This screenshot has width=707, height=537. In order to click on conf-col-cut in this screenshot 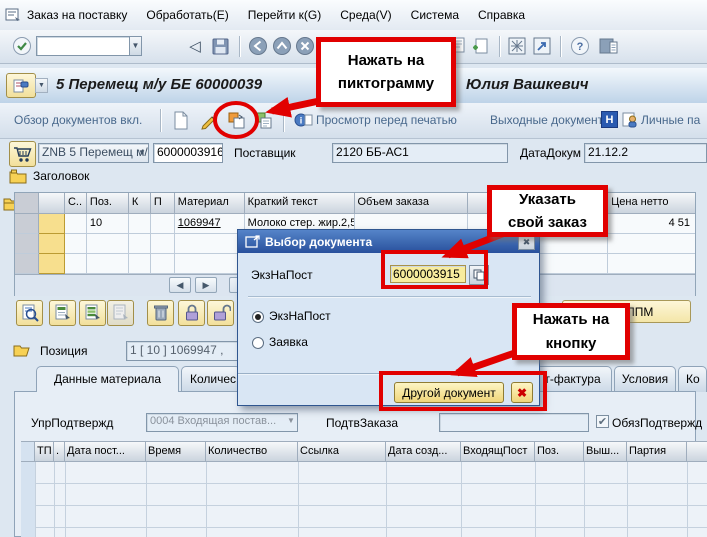, I will do `click(697, 451)`.